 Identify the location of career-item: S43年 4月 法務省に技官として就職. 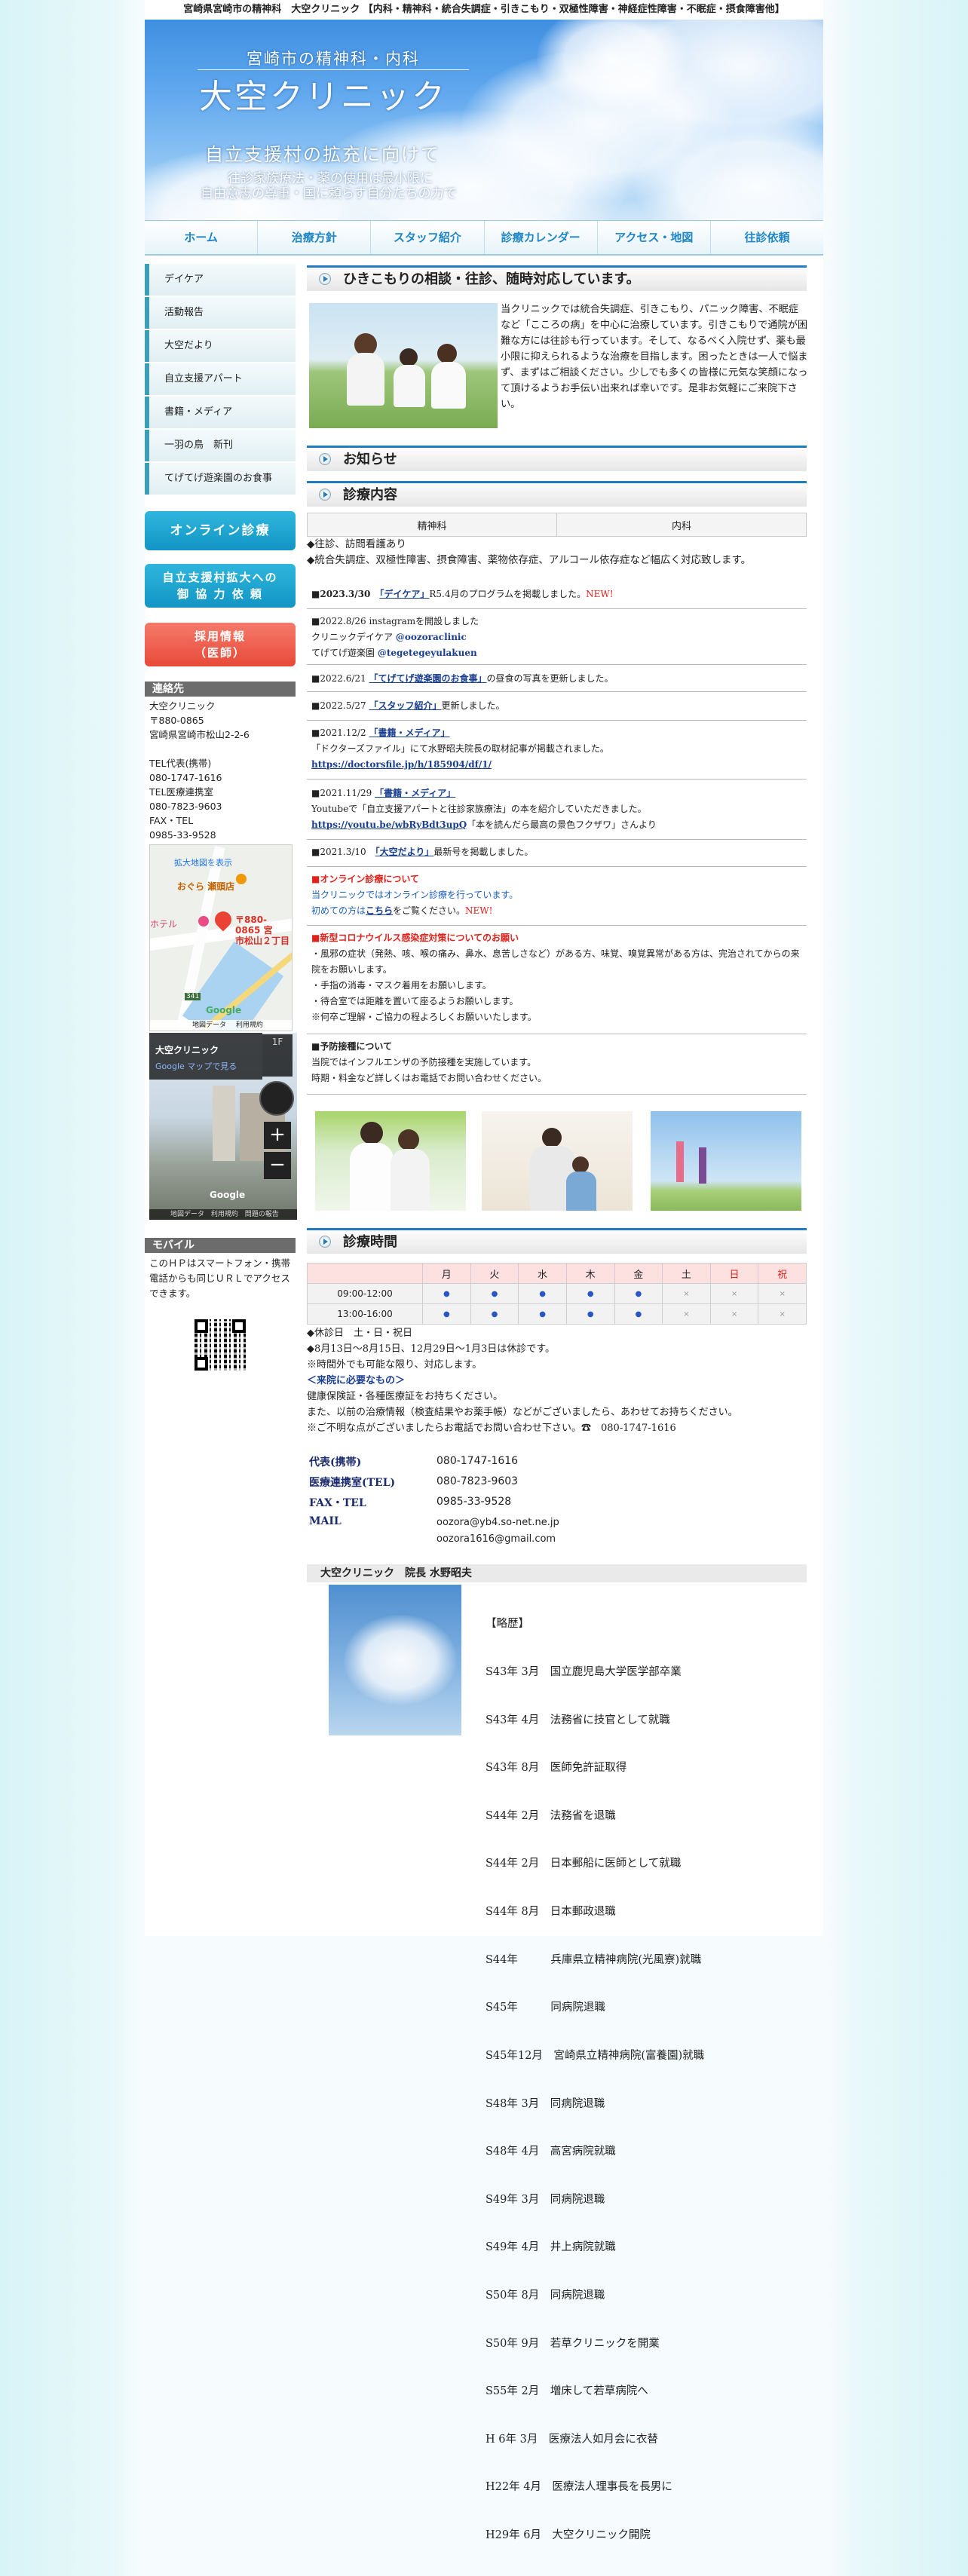
(578, 1720).